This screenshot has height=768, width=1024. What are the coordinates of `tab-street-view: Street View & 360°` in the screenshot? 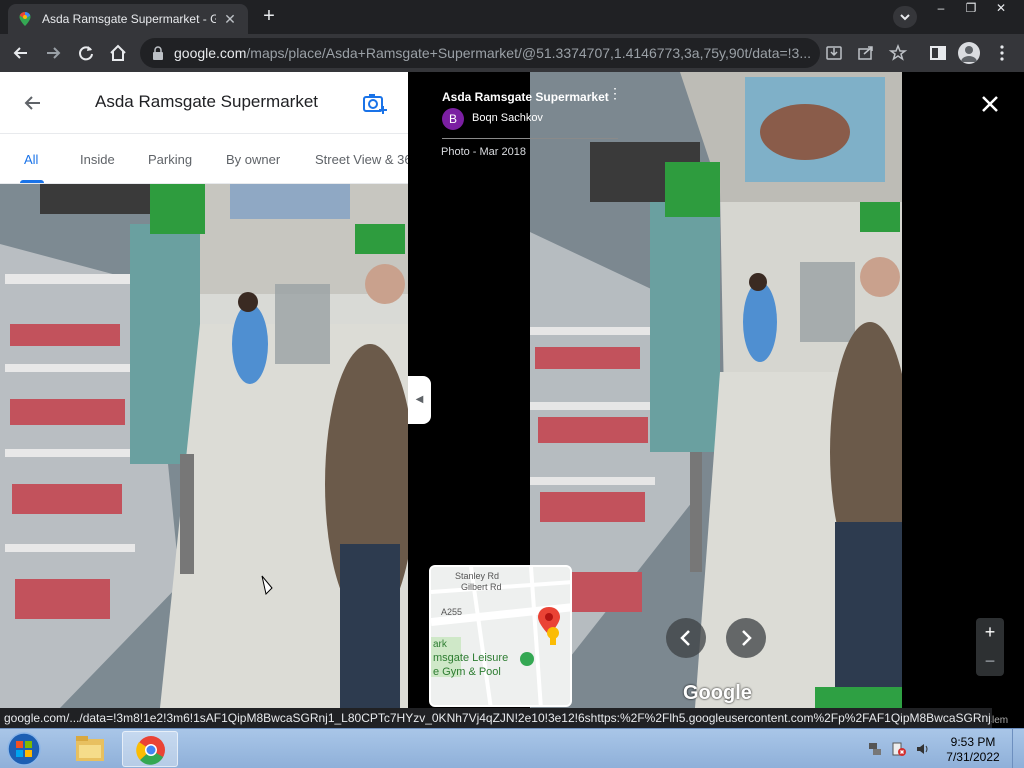 It's located at (361, 159).